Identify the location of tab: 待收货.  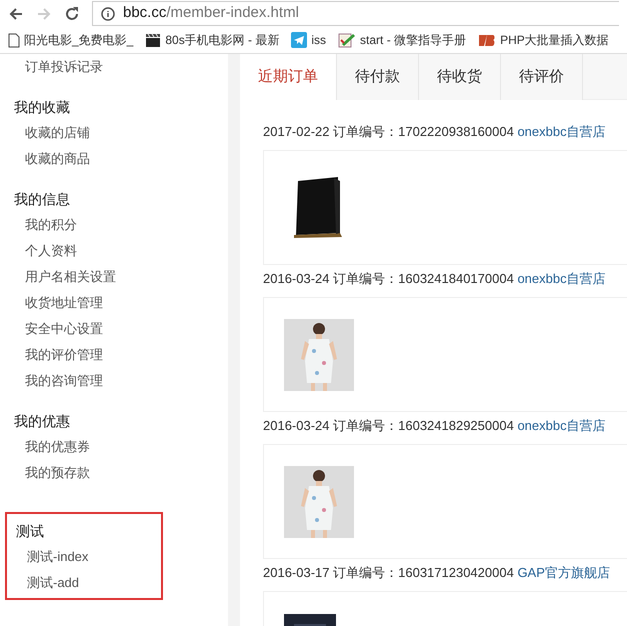
(460, 77).